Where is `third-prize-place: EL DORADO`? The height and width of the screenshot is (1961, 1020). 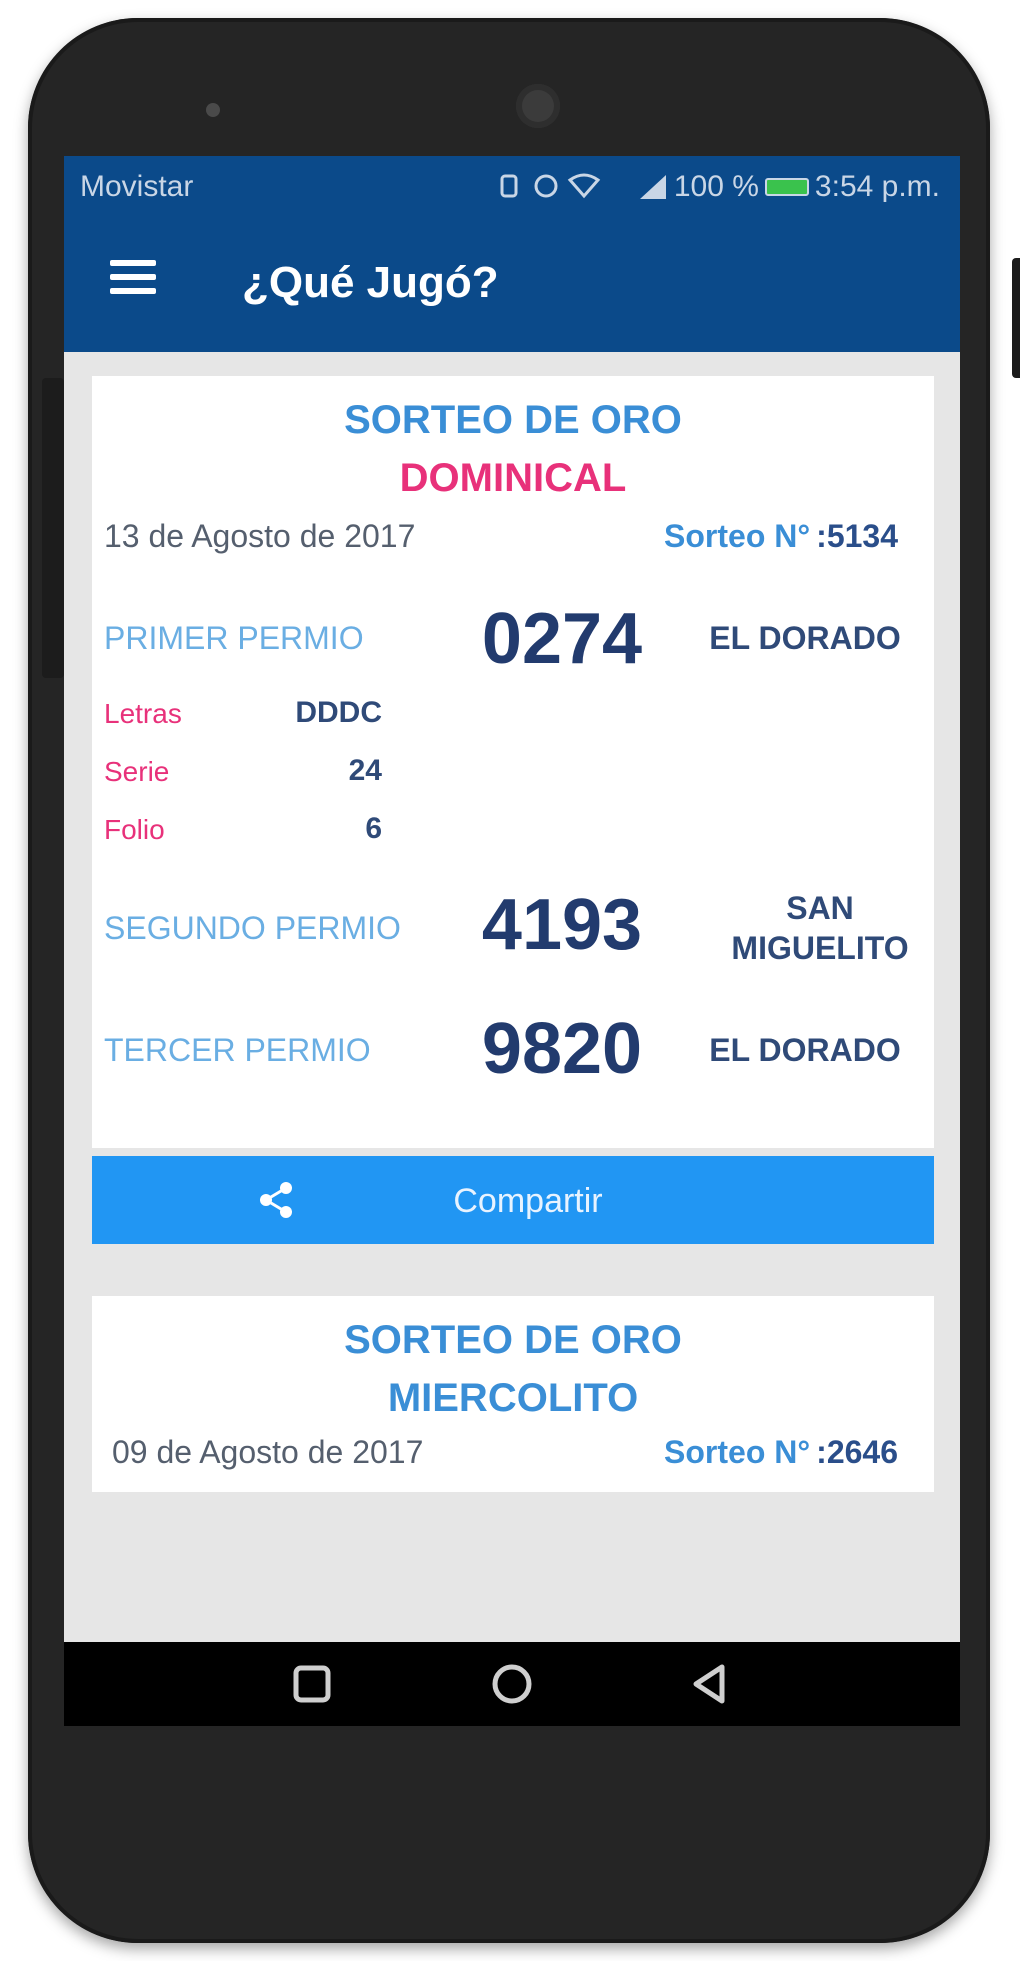
third-prize-place: EL DORADO is located at coordinates (805, 1050).